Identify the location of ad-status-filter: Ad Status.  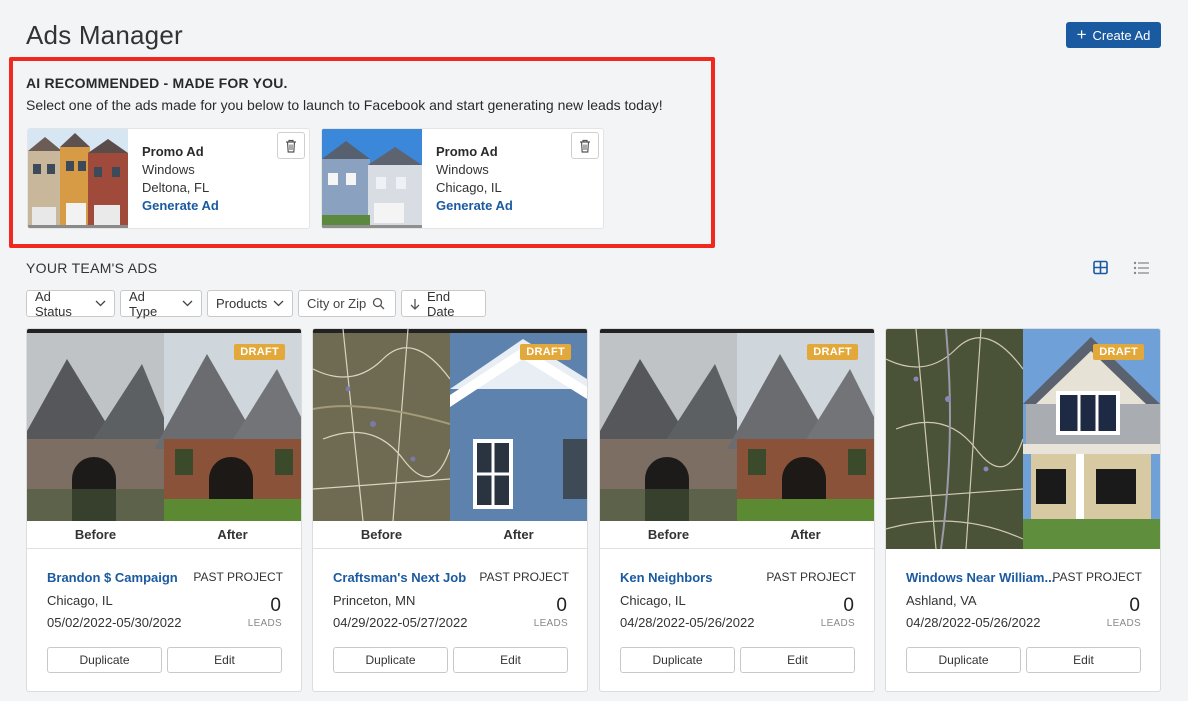
(70, 303).